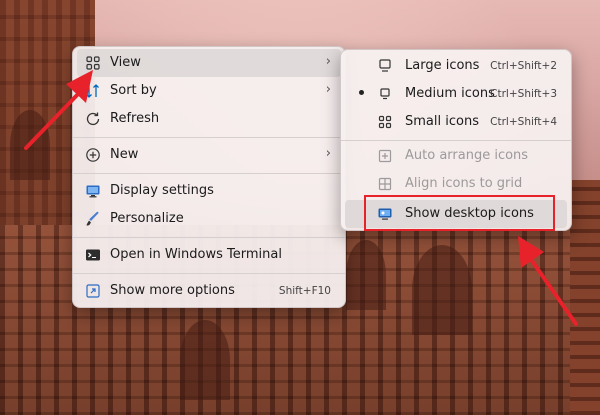  Describe the element at coordinates (58, 110) in the screenshot. I see `annotation-arrow-left` at that location.